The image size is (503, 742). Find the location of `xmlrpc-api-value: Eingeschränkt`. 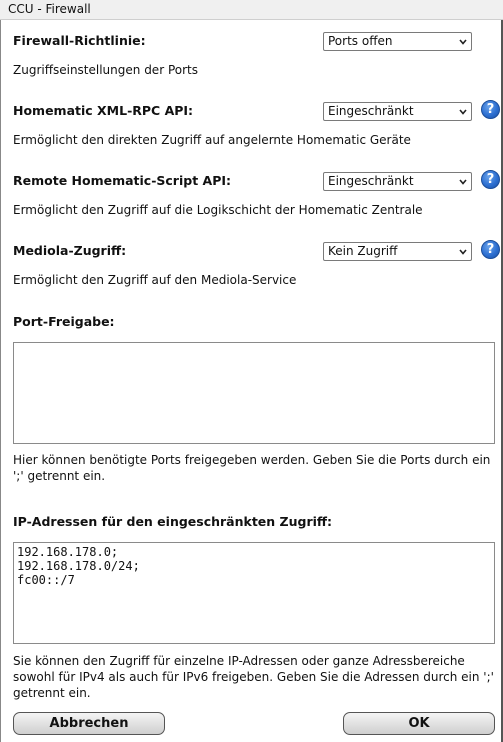

xmlrpc-api-value: Eingeschränkt is located at coordinates (371, 111).